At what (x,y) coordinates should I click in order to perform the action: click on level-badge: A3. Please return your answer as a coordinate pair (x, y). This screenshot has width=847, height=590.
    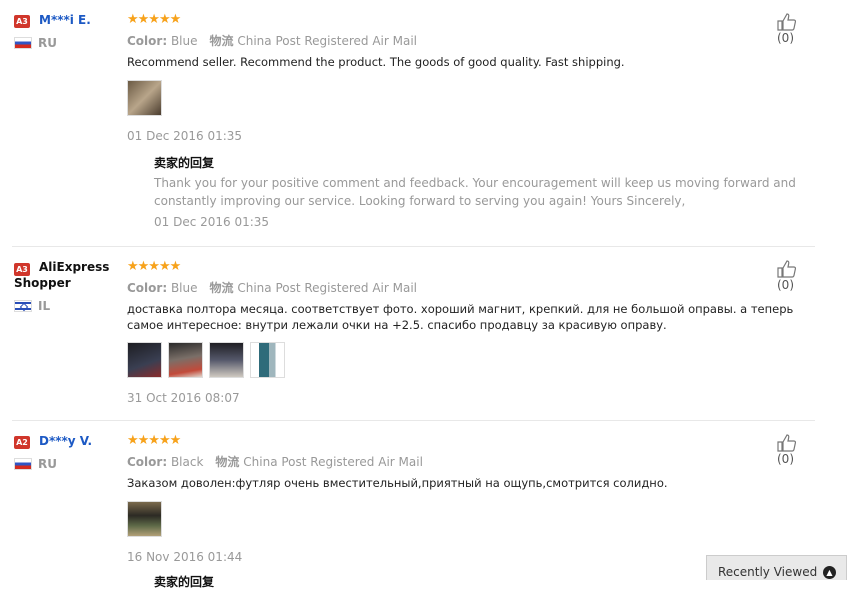
    Looking at the image, I should click on (22, 21).